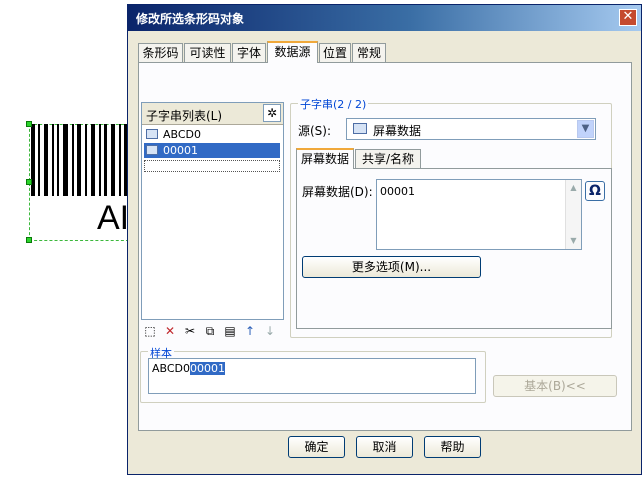  What do you see at coordinates (29, 240) in the screenshot?
I see `resize-handle-bottom-left` at bounding box center [29, 240].